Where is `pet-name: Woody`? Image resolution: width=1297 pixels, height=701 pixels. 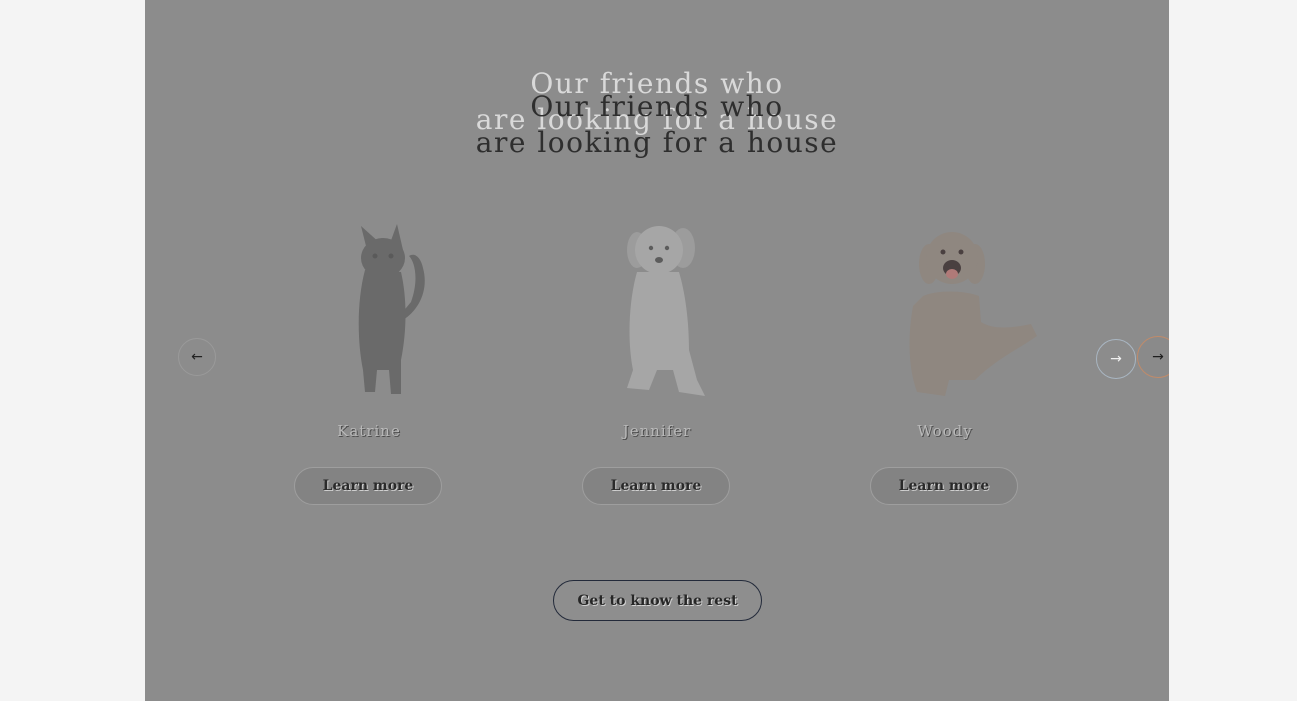
pet-name: Woody is located at coordinates (945, 431).